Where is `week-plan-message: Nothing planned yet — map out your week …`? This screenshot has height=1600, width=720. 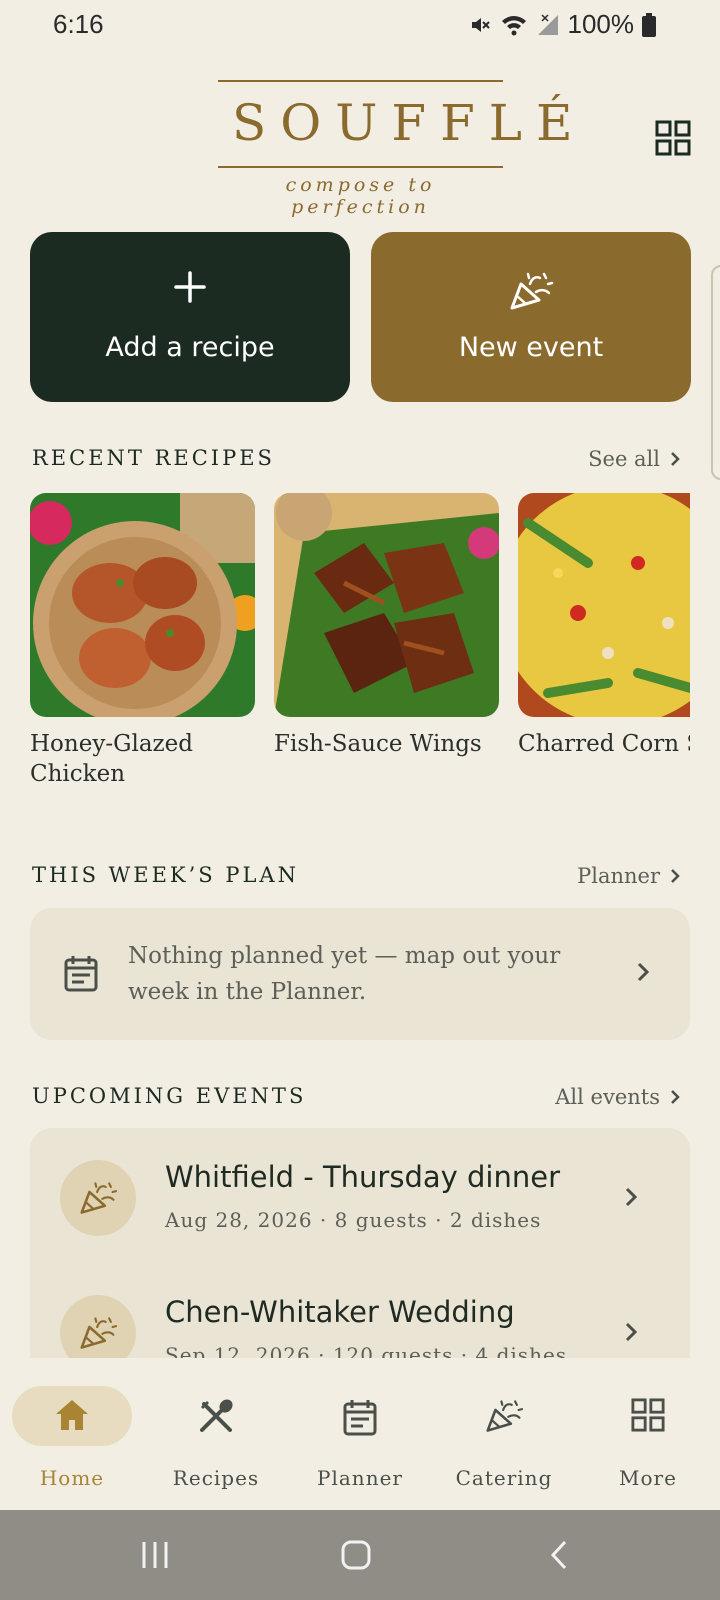 week-plan-message: Nothing planned yet — map out your week … is located at coordinates (344, 974).